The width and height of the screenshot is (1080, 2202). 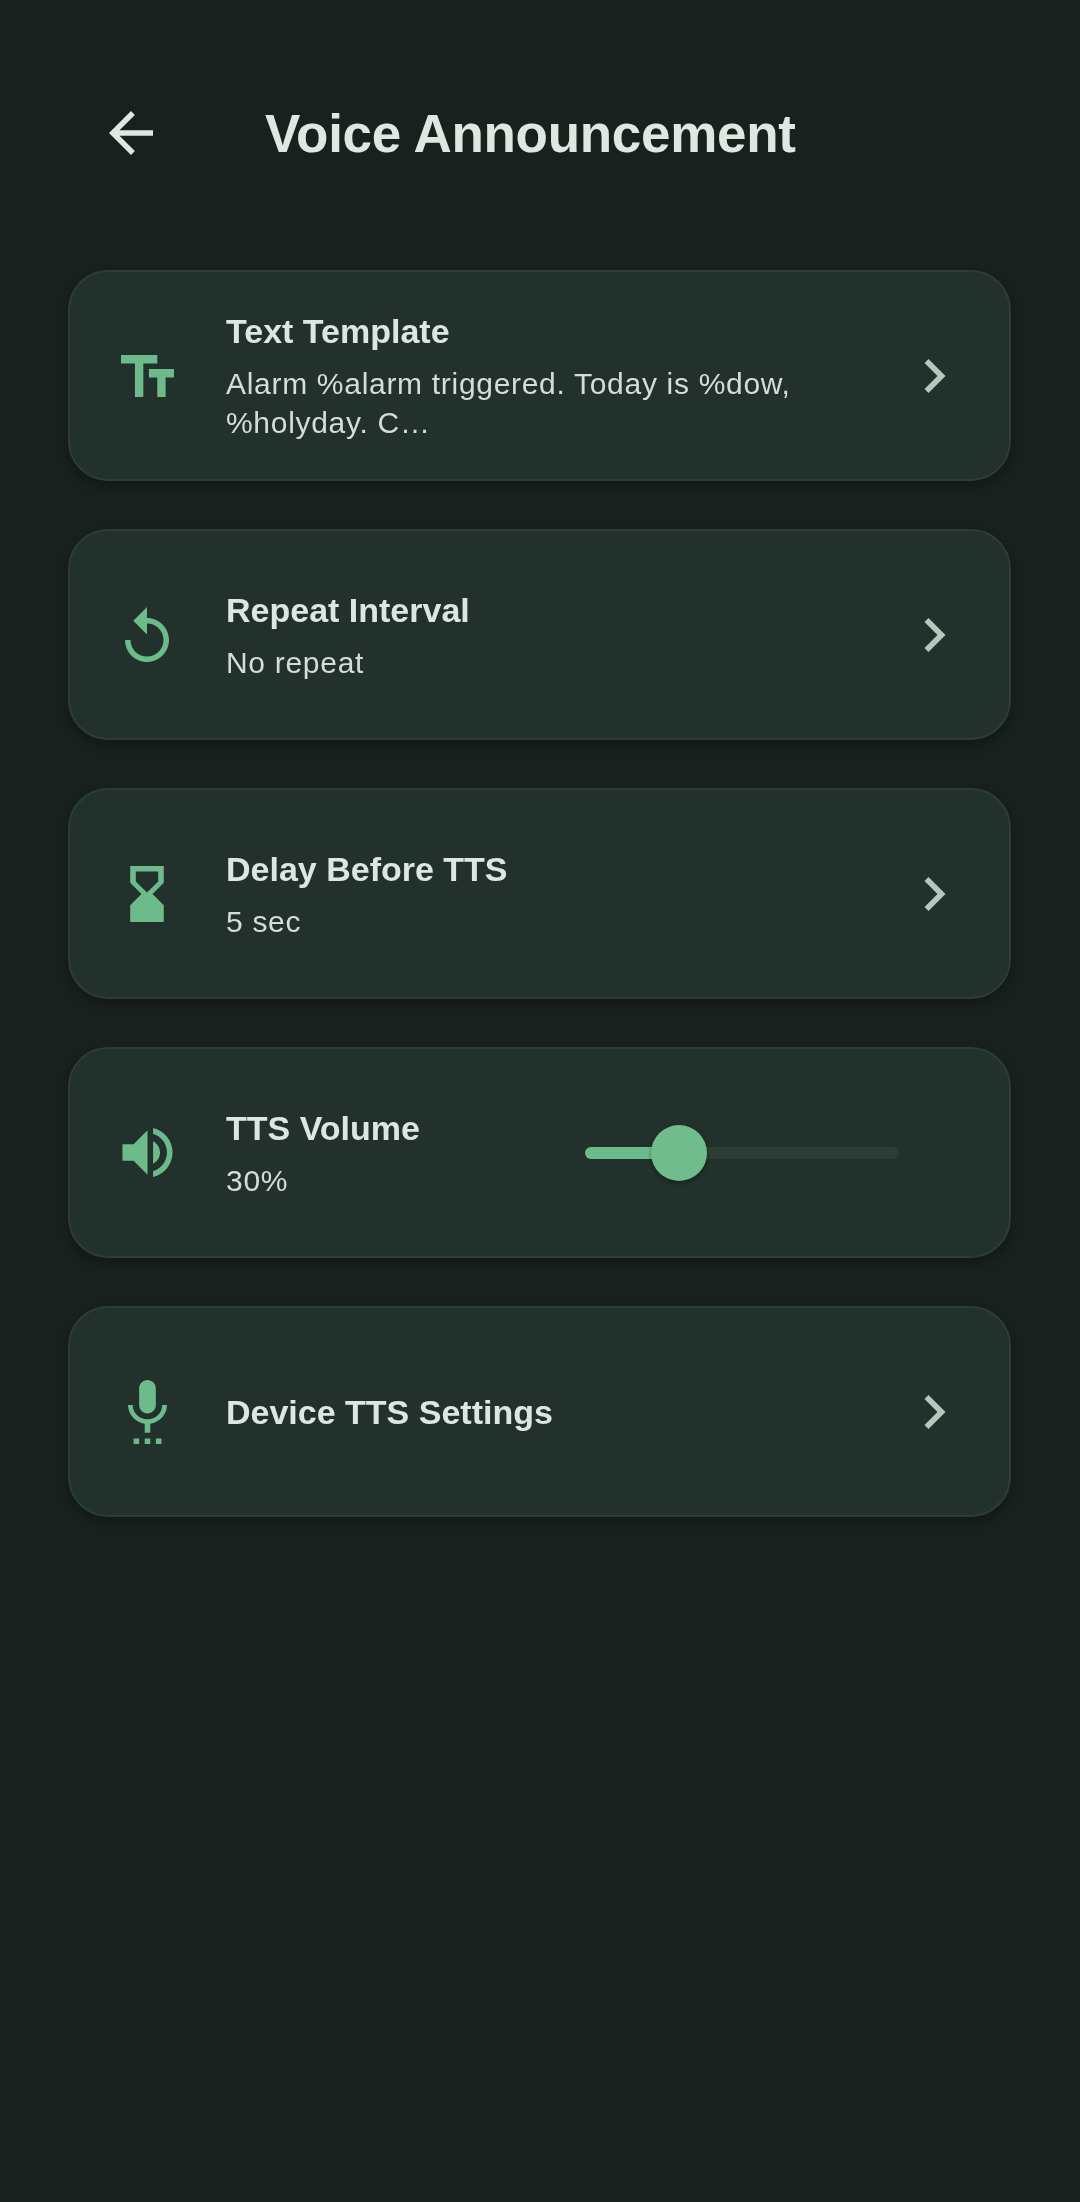 I want to click on back-button, so click(x=131, y=133).